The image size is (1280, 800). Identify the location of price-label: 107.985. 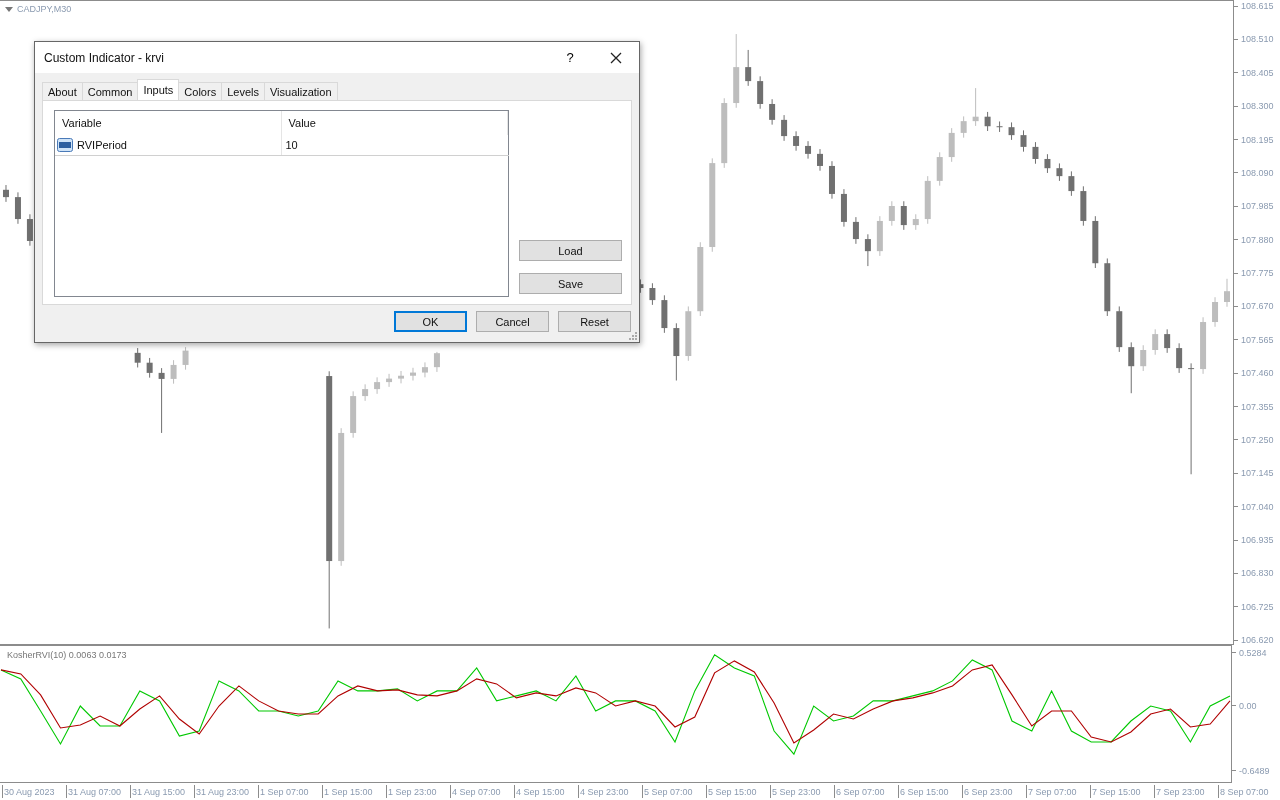
(1257, 206).